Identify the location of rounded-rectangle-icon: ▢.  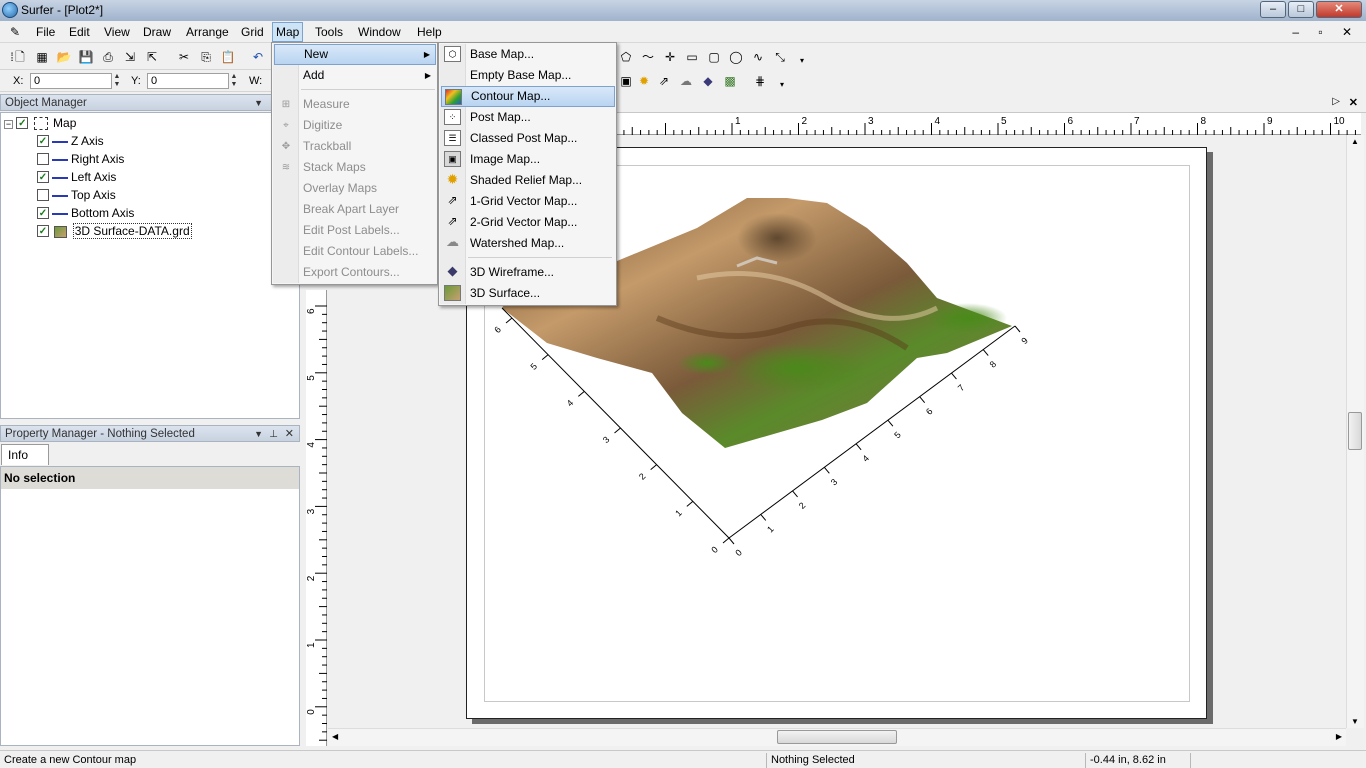
(714, 57).